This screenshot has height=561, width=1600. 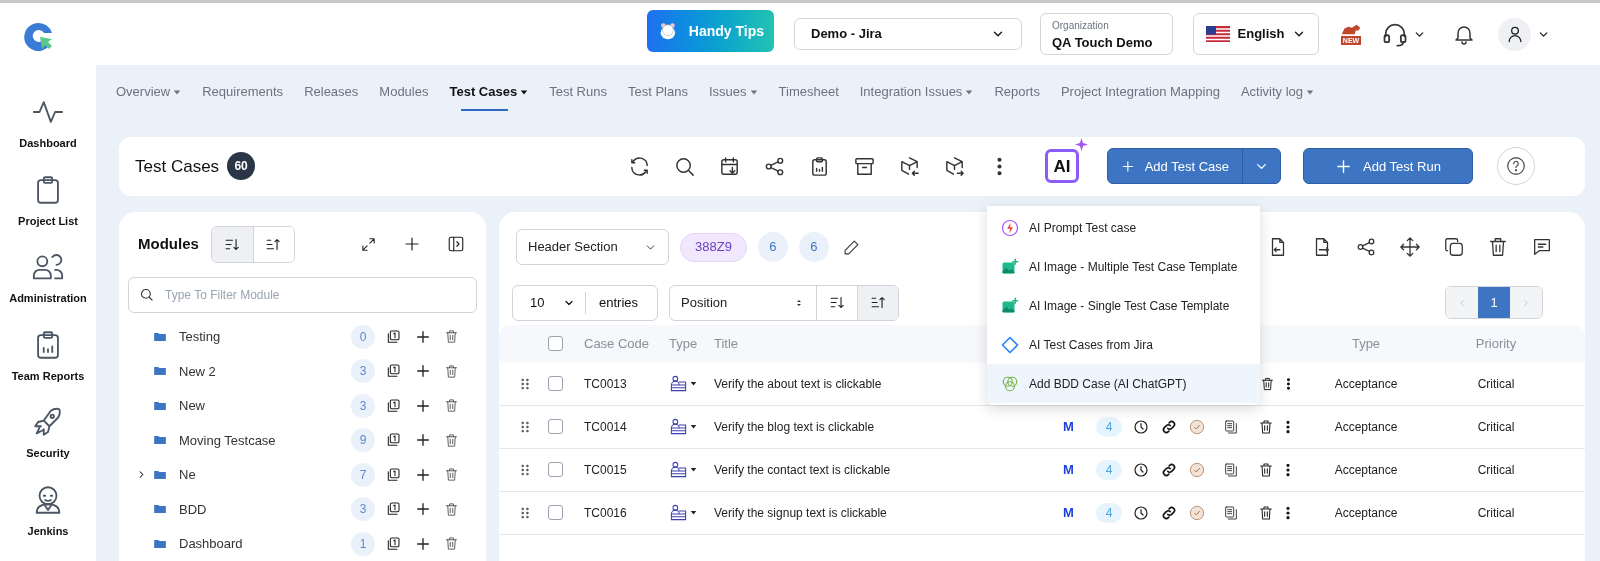 What do you see at coordinates (1494, 302) in the screenshot?
I see `page-button: 1` at bounding box center [1494, 302].